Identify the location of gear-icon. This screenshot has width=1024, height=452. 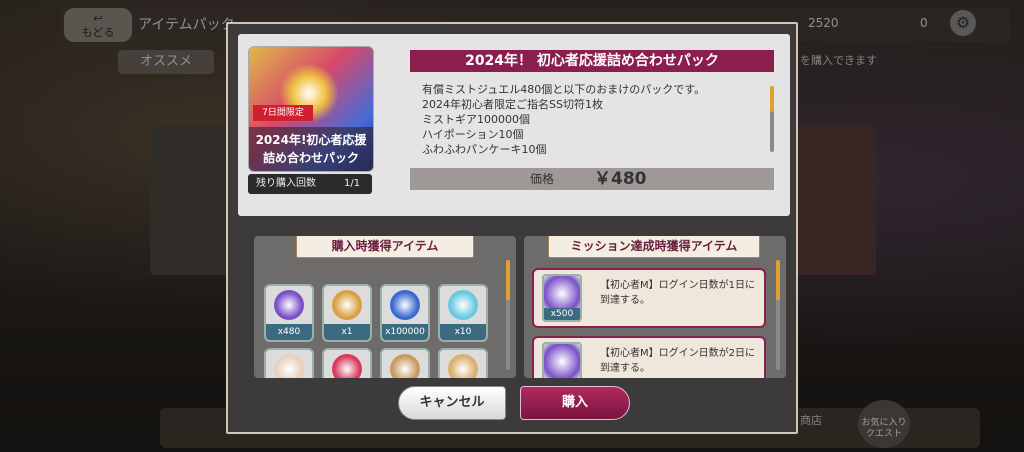
(405, 305).